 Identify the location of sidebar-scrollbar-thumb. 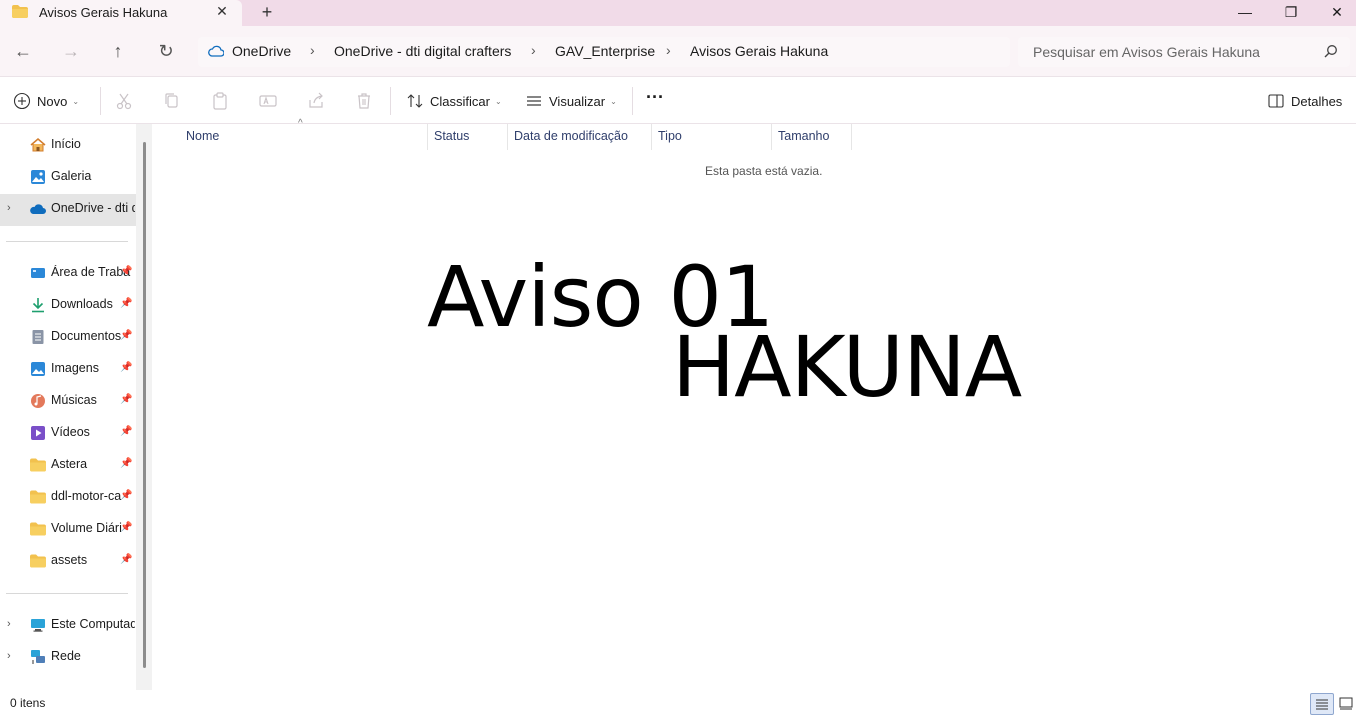
(144, 405).